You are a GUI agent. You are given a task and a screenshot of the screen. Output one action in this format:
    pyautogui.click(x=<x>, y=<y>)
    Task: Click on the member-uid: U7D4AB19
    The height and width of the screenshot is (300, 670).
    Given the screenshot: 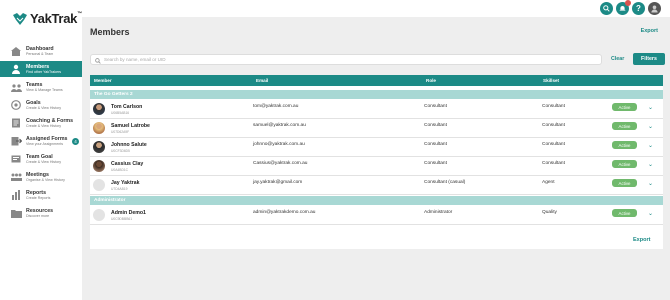 What is the action you would take?
    pyautogui.click(x=119, y=188)
    